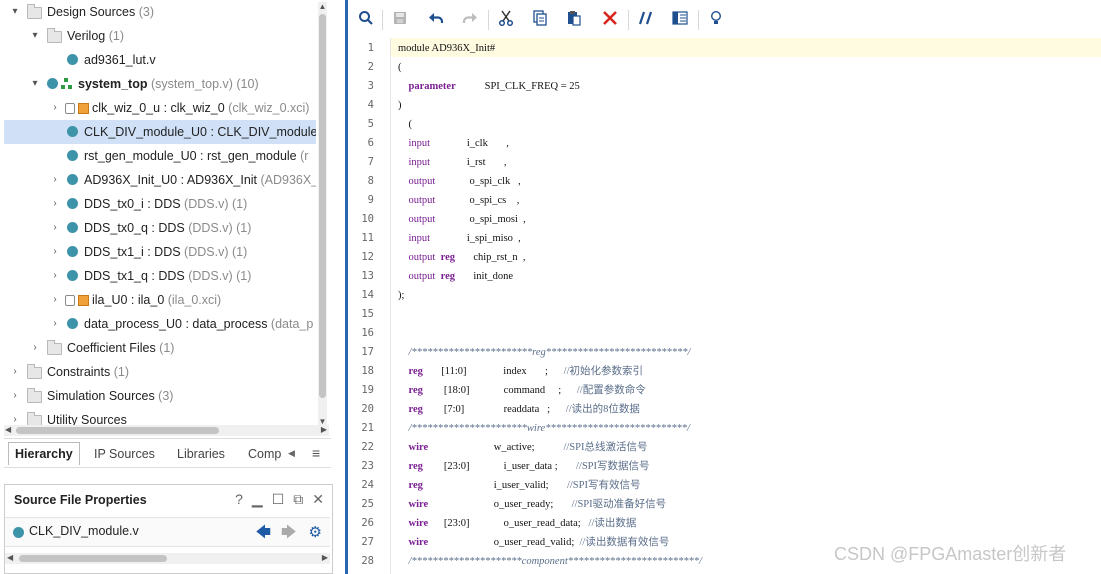 This screenshot has height=574, width=1101. Describe the element at coordinates (298, 499) in the screenshot. I see `float-icon: ⧉` at that location.